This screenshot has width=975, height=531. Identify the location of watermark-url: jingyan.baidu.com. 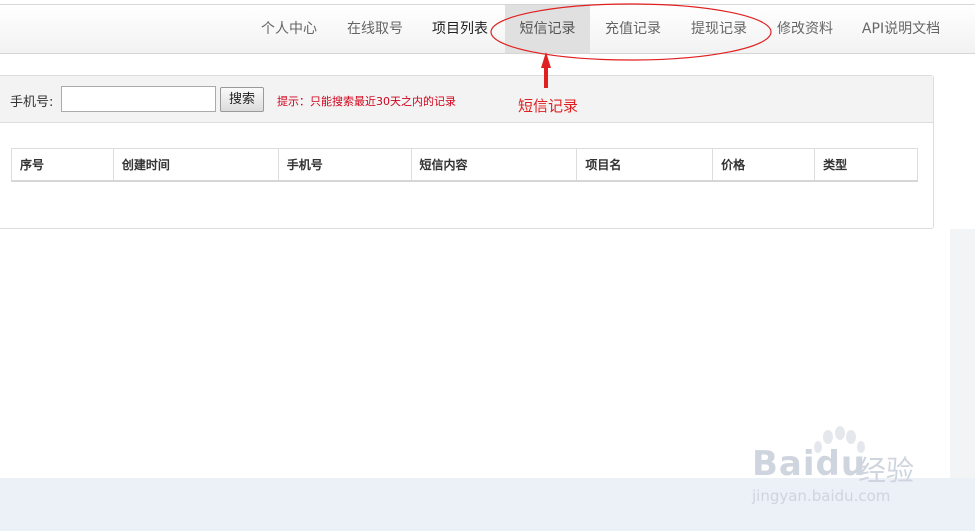
(821, 496).